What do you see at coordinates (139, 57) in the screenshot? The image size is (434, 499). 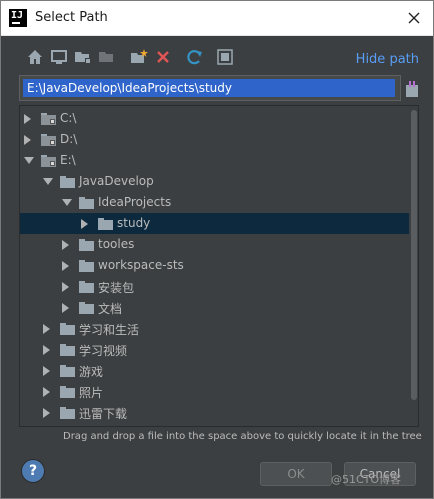 I see `new-folder-icon` at bounding box center [139, 57].